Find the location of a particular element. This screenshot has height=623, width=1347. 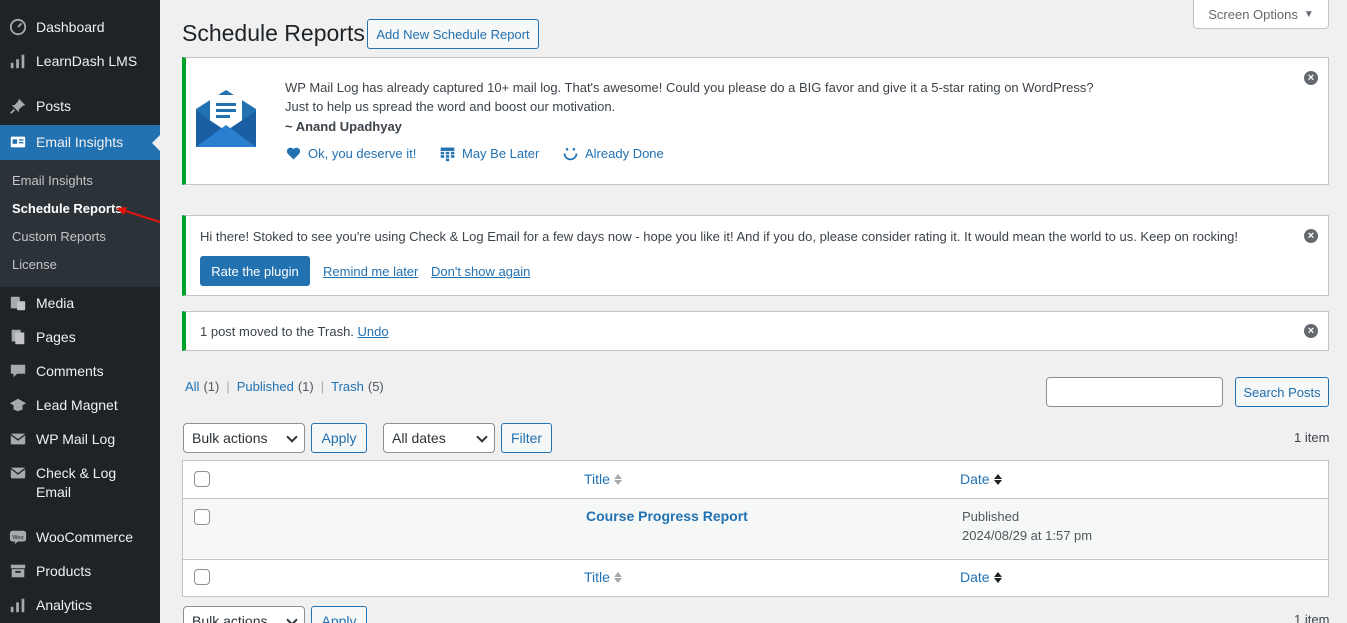

bulk-actions-select-bottom: Bulk actions is located at coordinates (244, 614).